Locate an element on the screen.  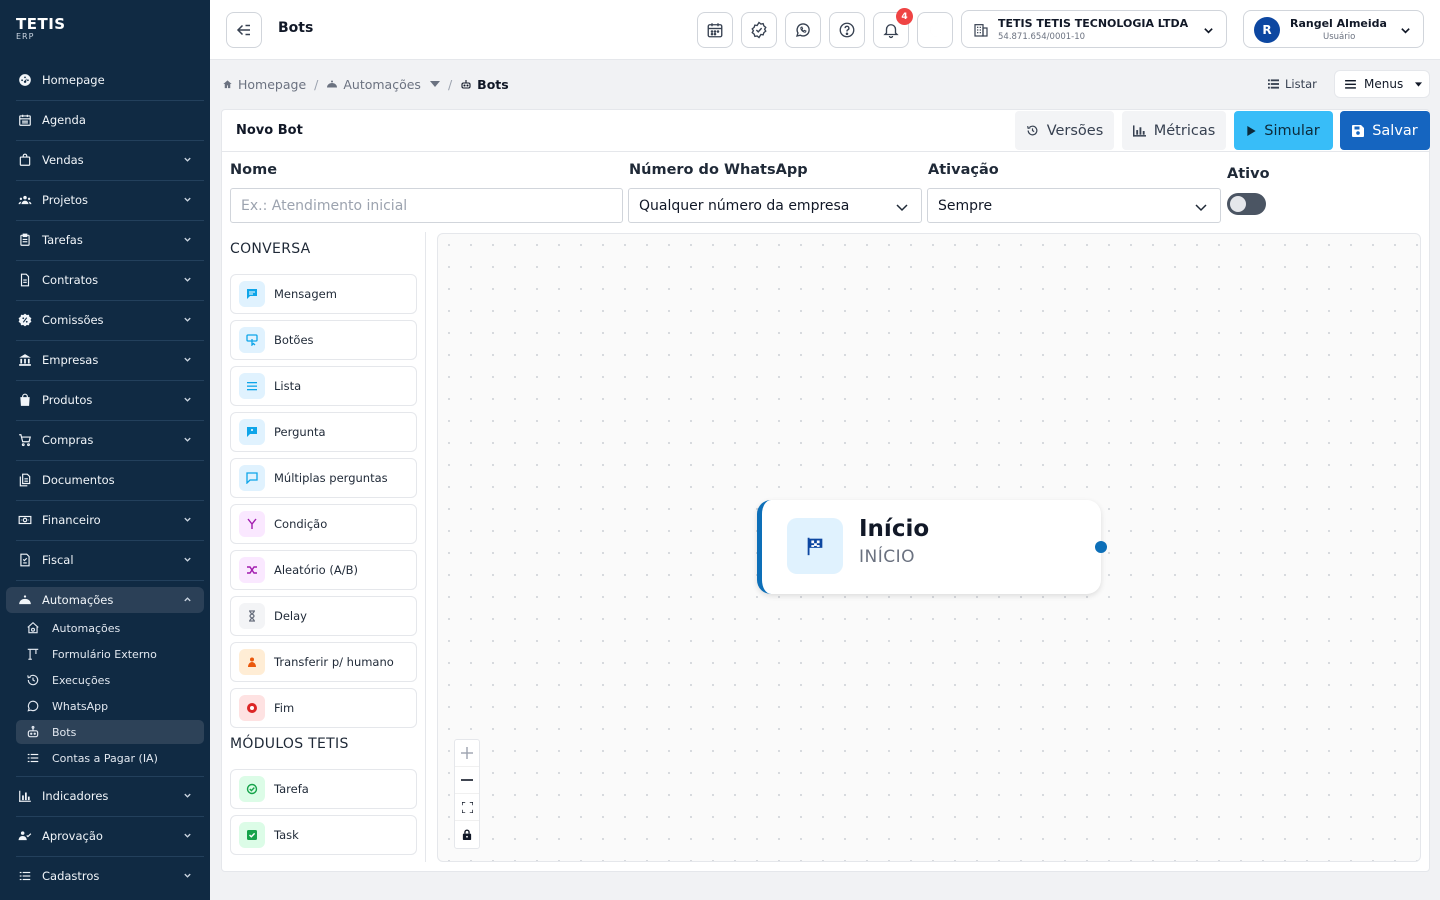
save-button: Salvar is located at coordinates (1385, 130).